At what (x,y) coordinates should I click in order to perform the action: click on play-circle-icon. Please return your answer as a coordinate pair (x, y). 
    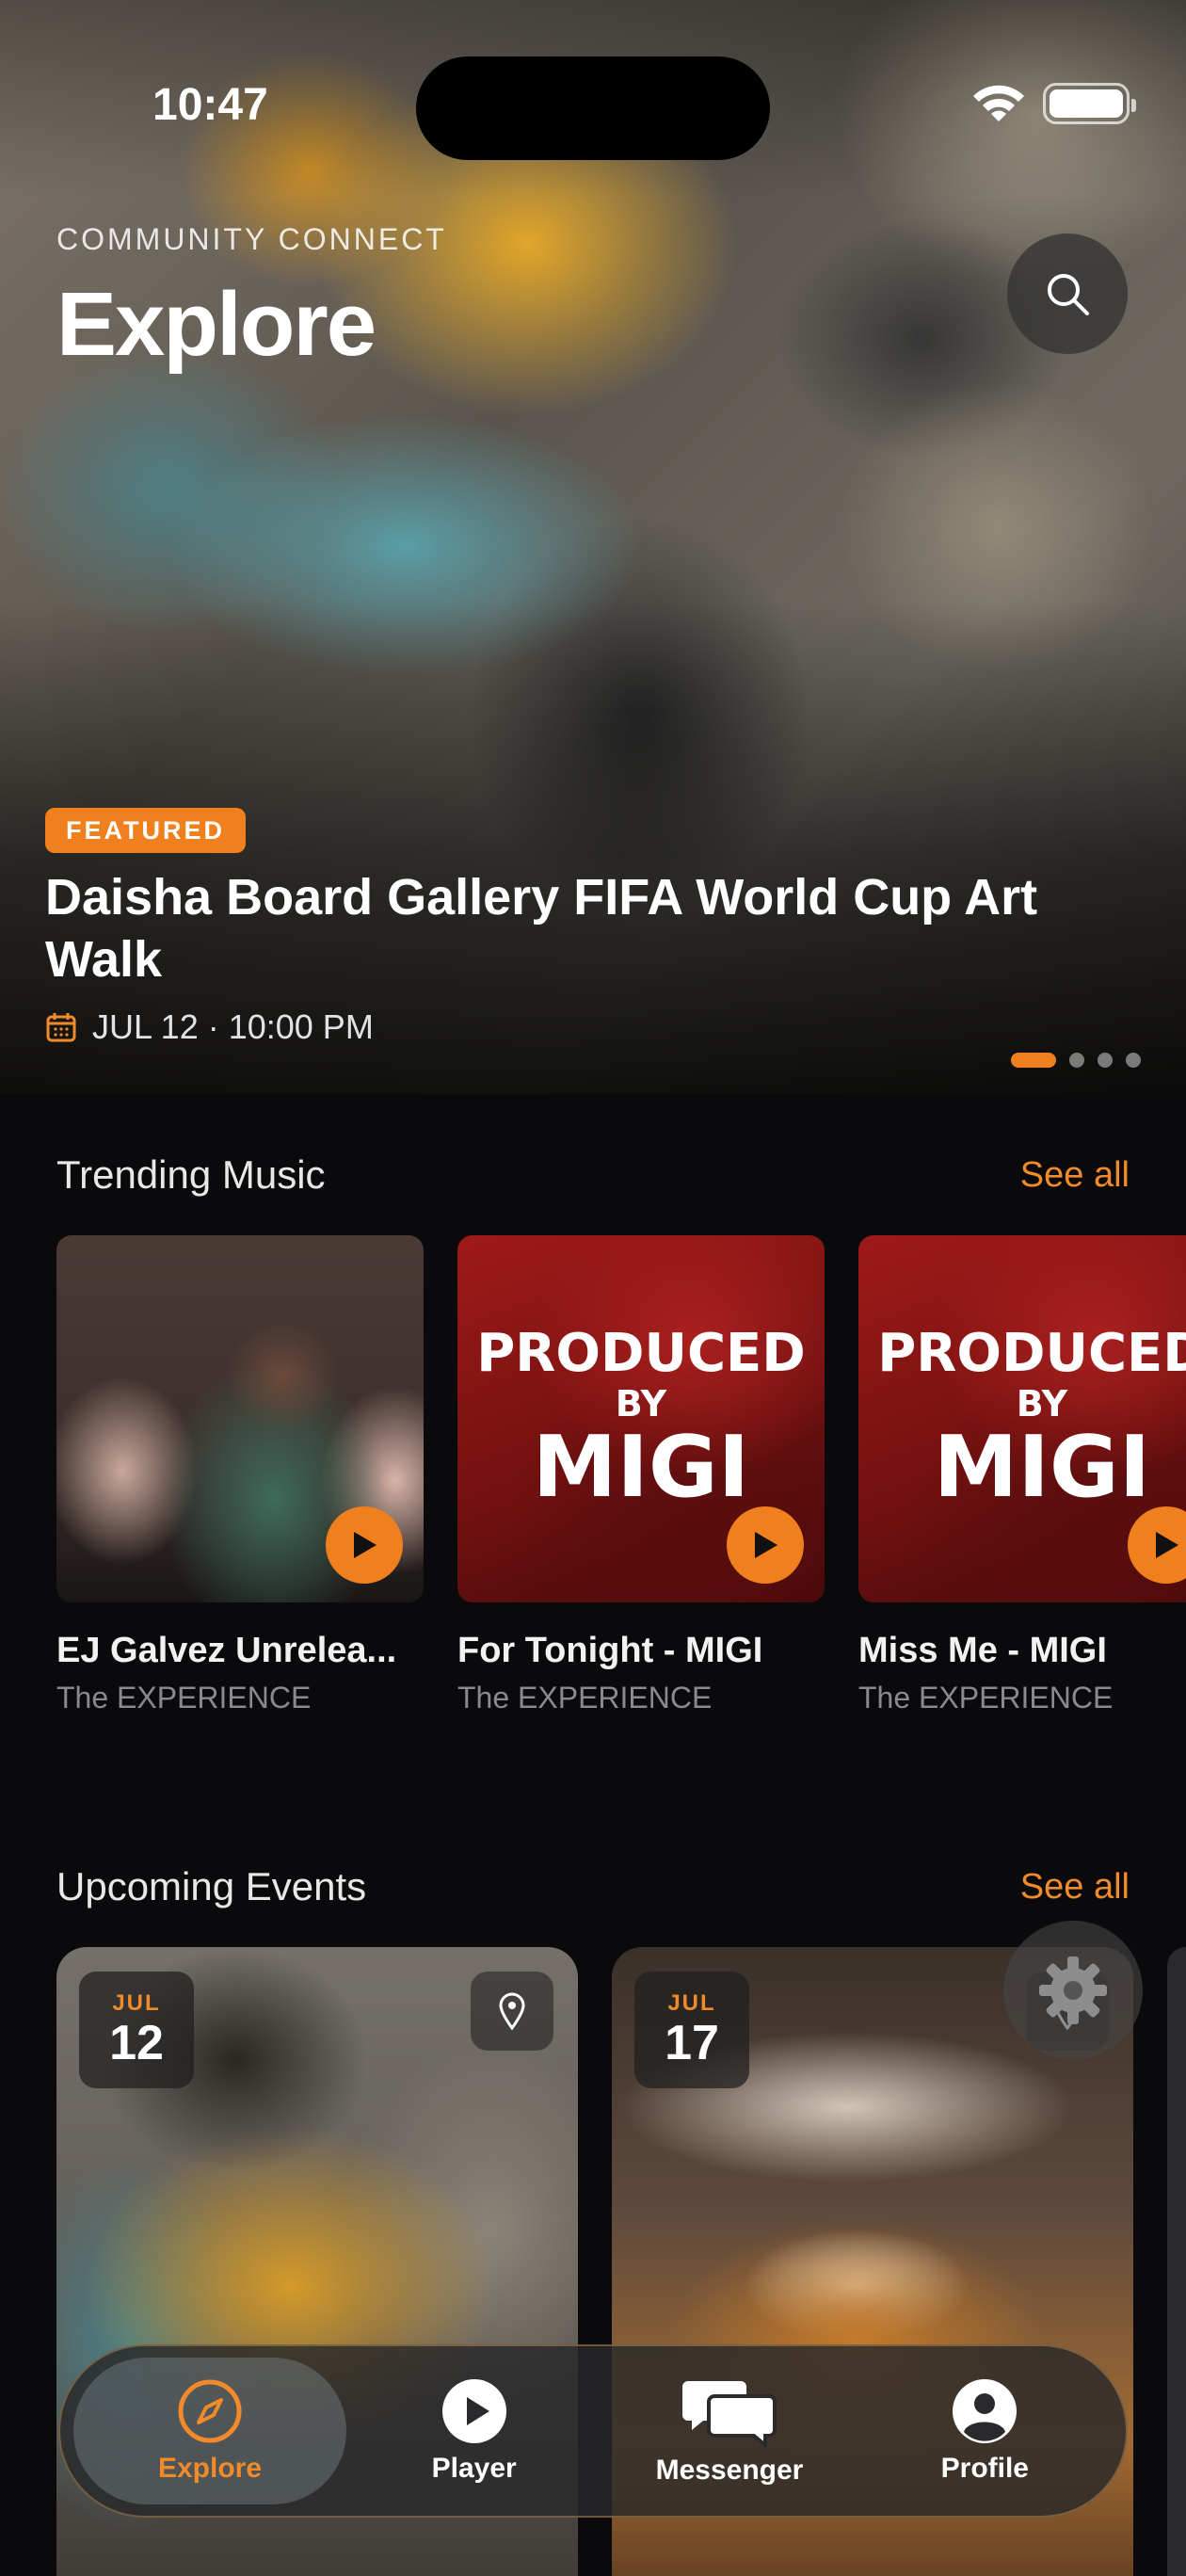
    Looking at the image, I should click on (473, 2411).